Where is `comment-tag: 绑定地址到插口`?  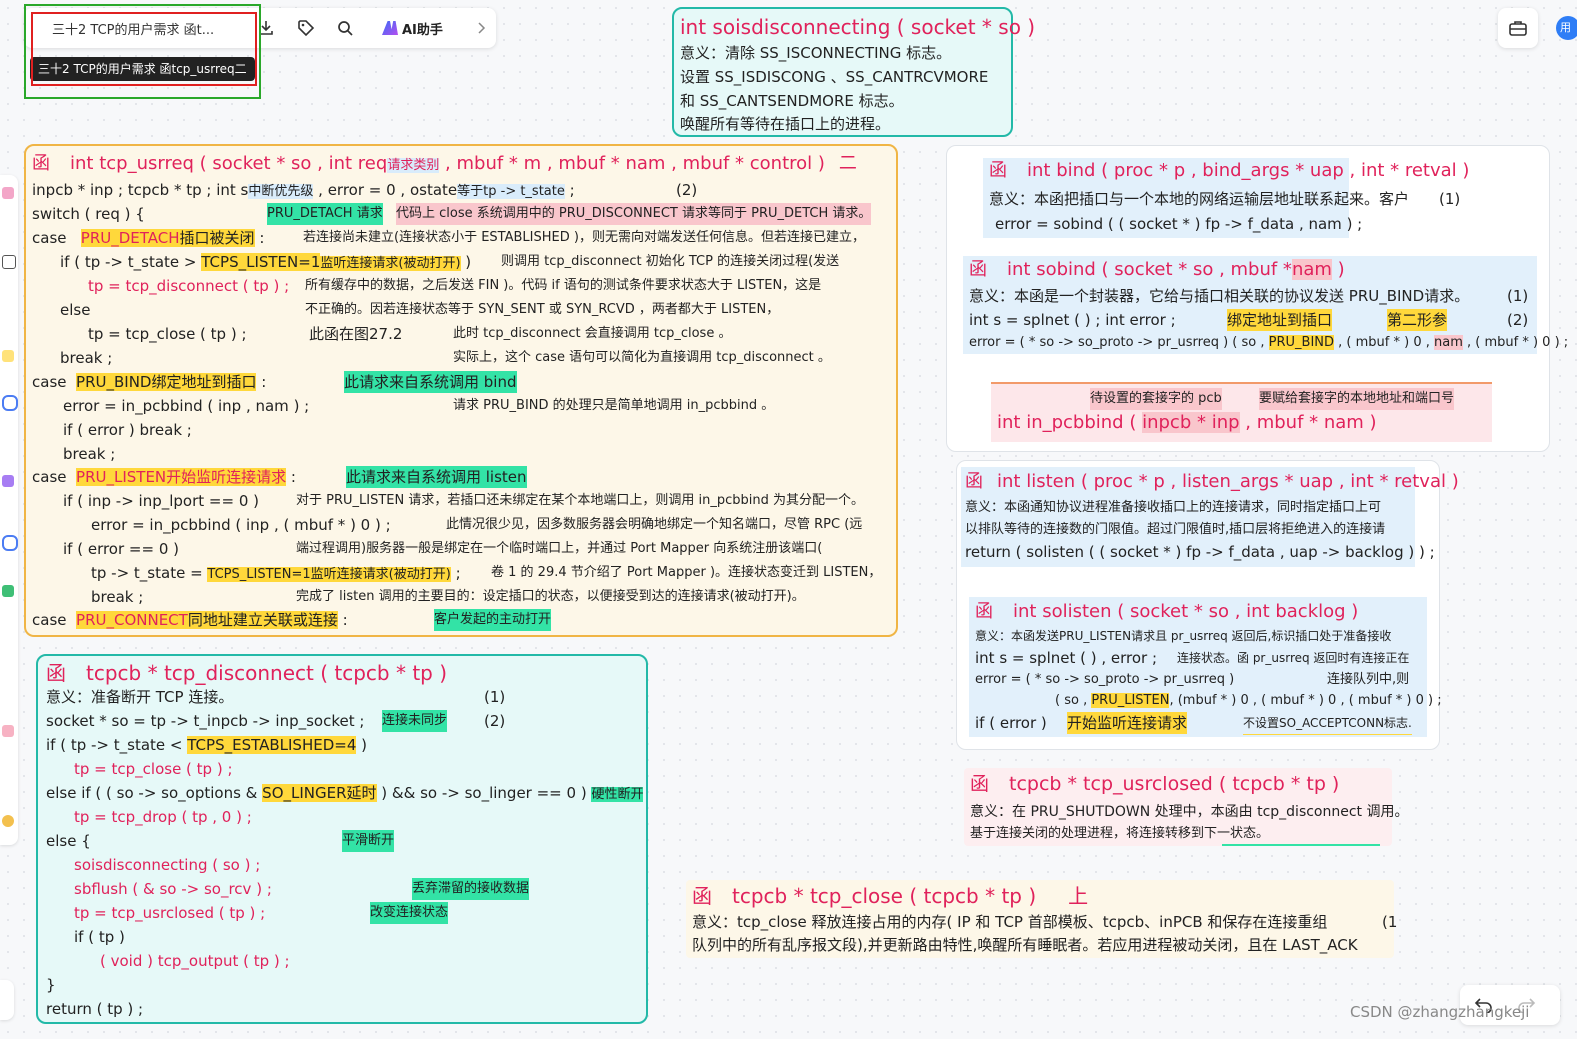 comment-tag: 绑定地址到插口 is located at coordinates (1280, 320).